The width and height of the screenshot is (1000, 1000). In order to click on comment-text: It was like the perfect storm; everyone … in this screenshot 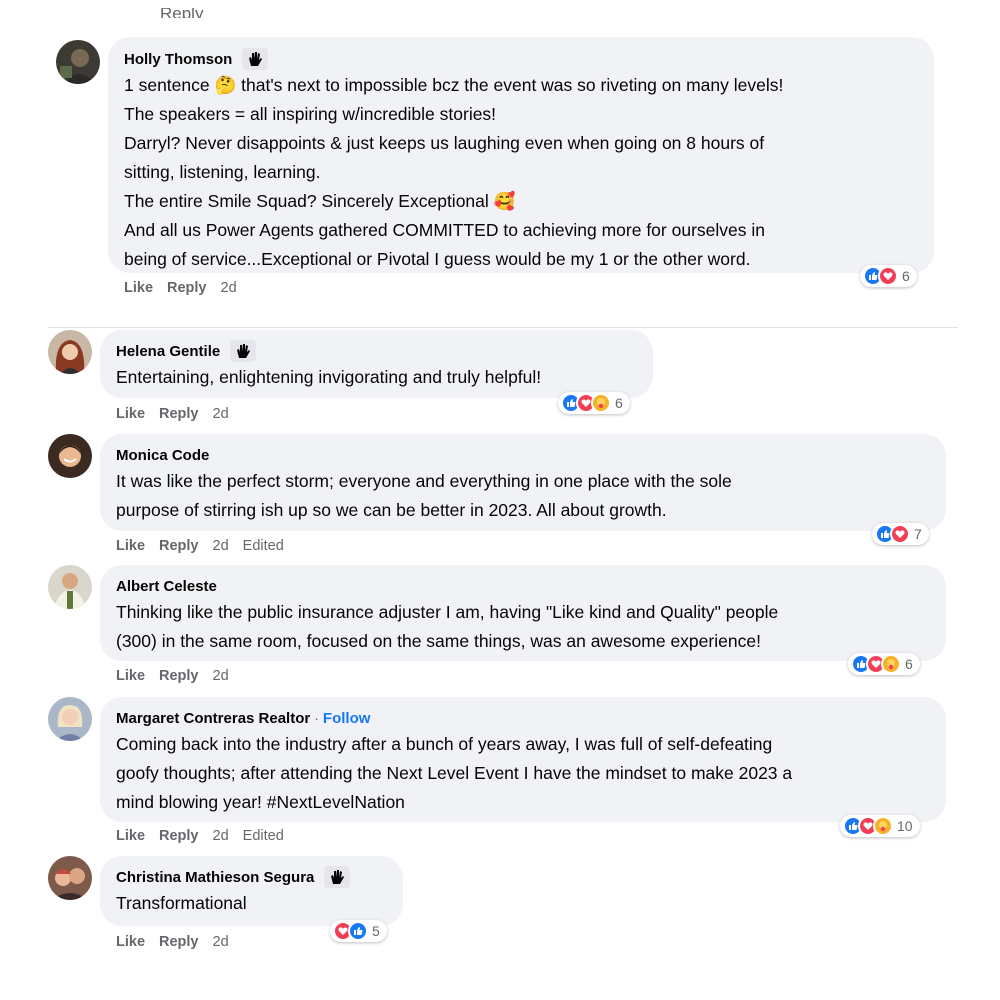, I will do `click(424, 495)`.